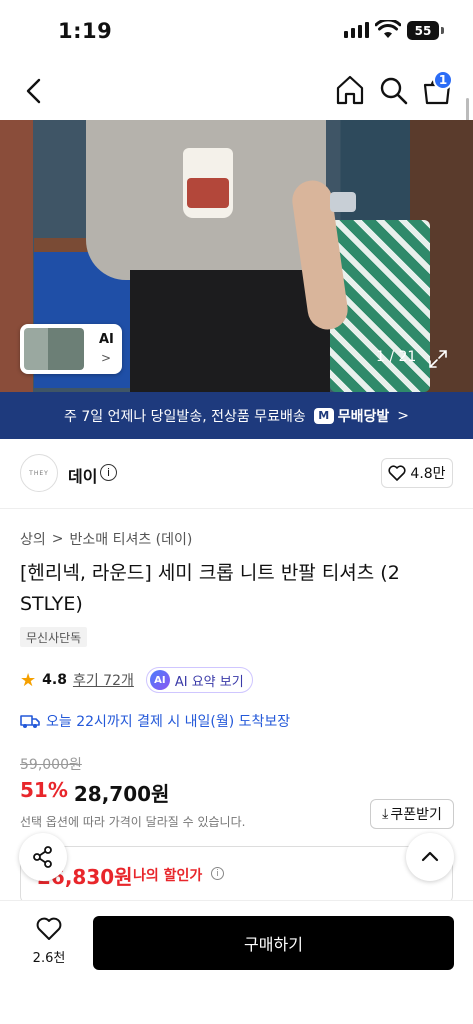  What do you see at coordinates (49, 941) in the screenshot?
I see `wishlist-button: 2.6천` at bounding box center [49, 941].